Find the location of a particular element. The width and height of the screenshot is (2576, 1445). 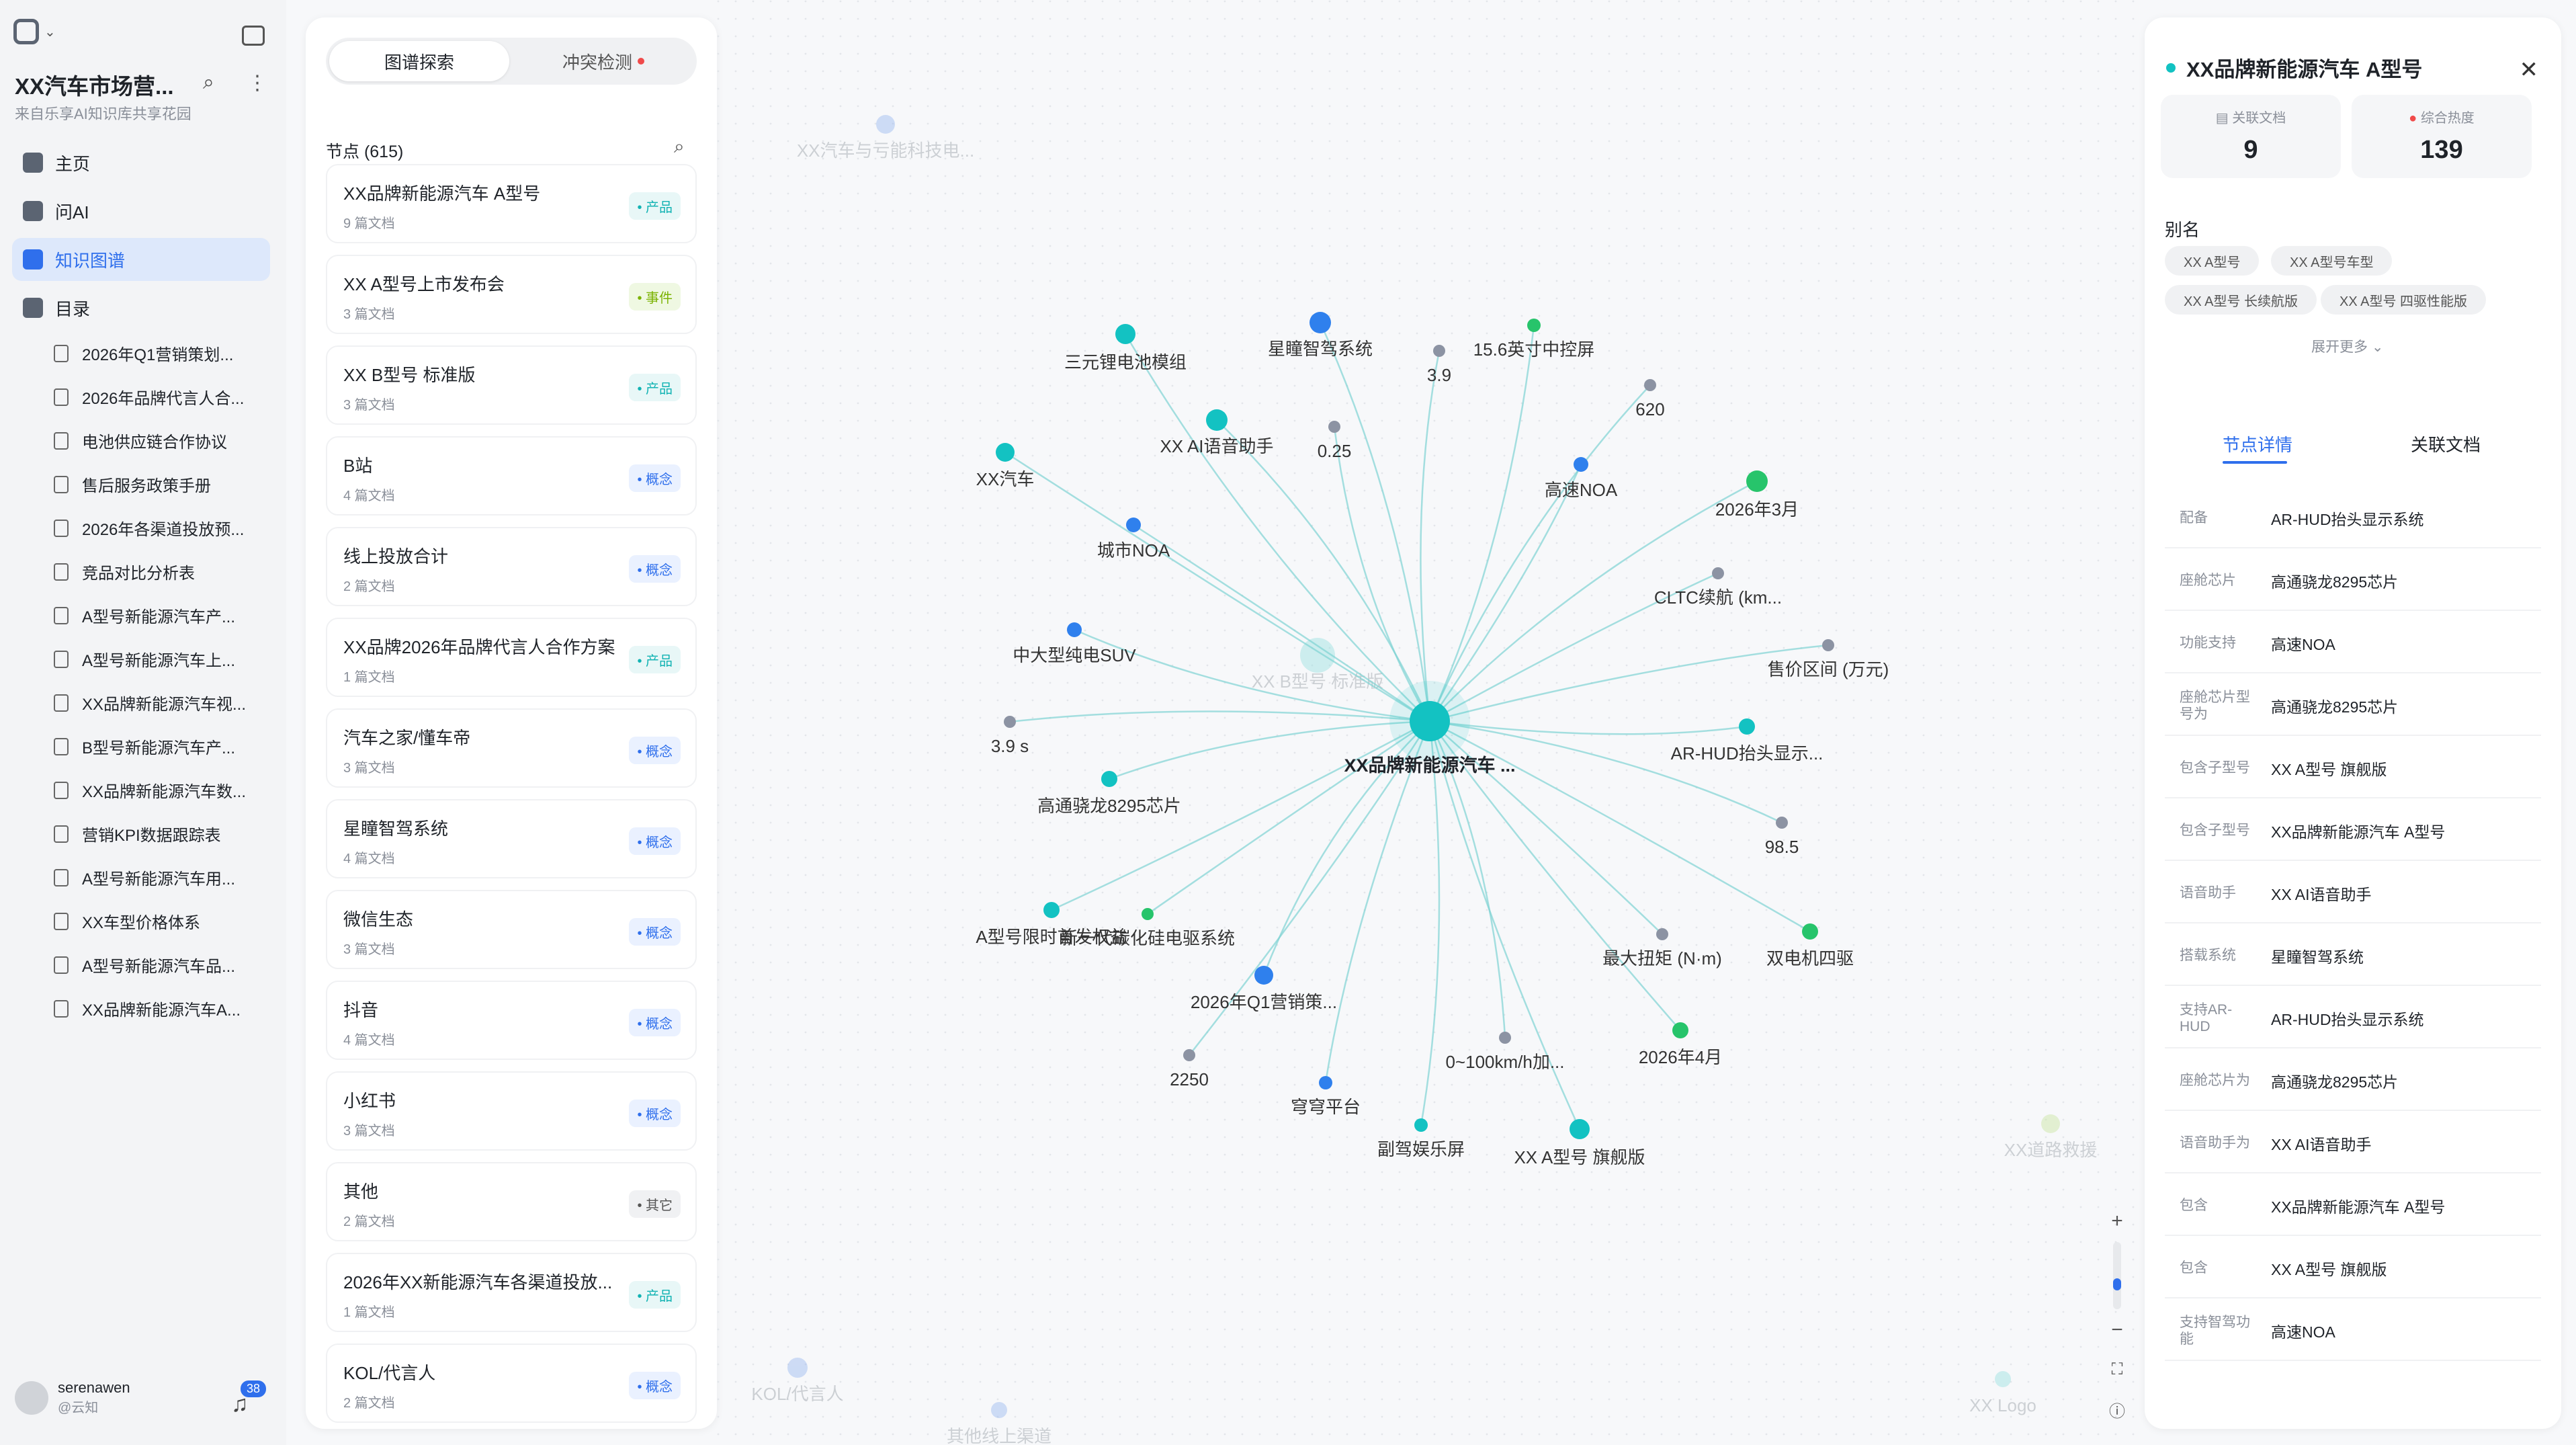

node-list-item: 线上投放合计 2 篇文档 • 概念 is located at coordinates (511, 566).